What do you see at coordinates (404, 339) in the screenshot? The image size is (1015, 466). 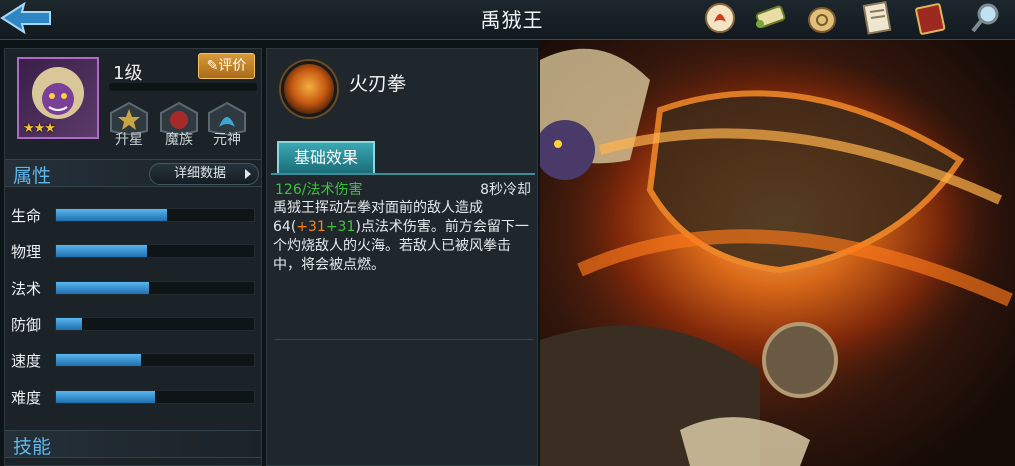 I see `divider` at bounding box center [404, 339].